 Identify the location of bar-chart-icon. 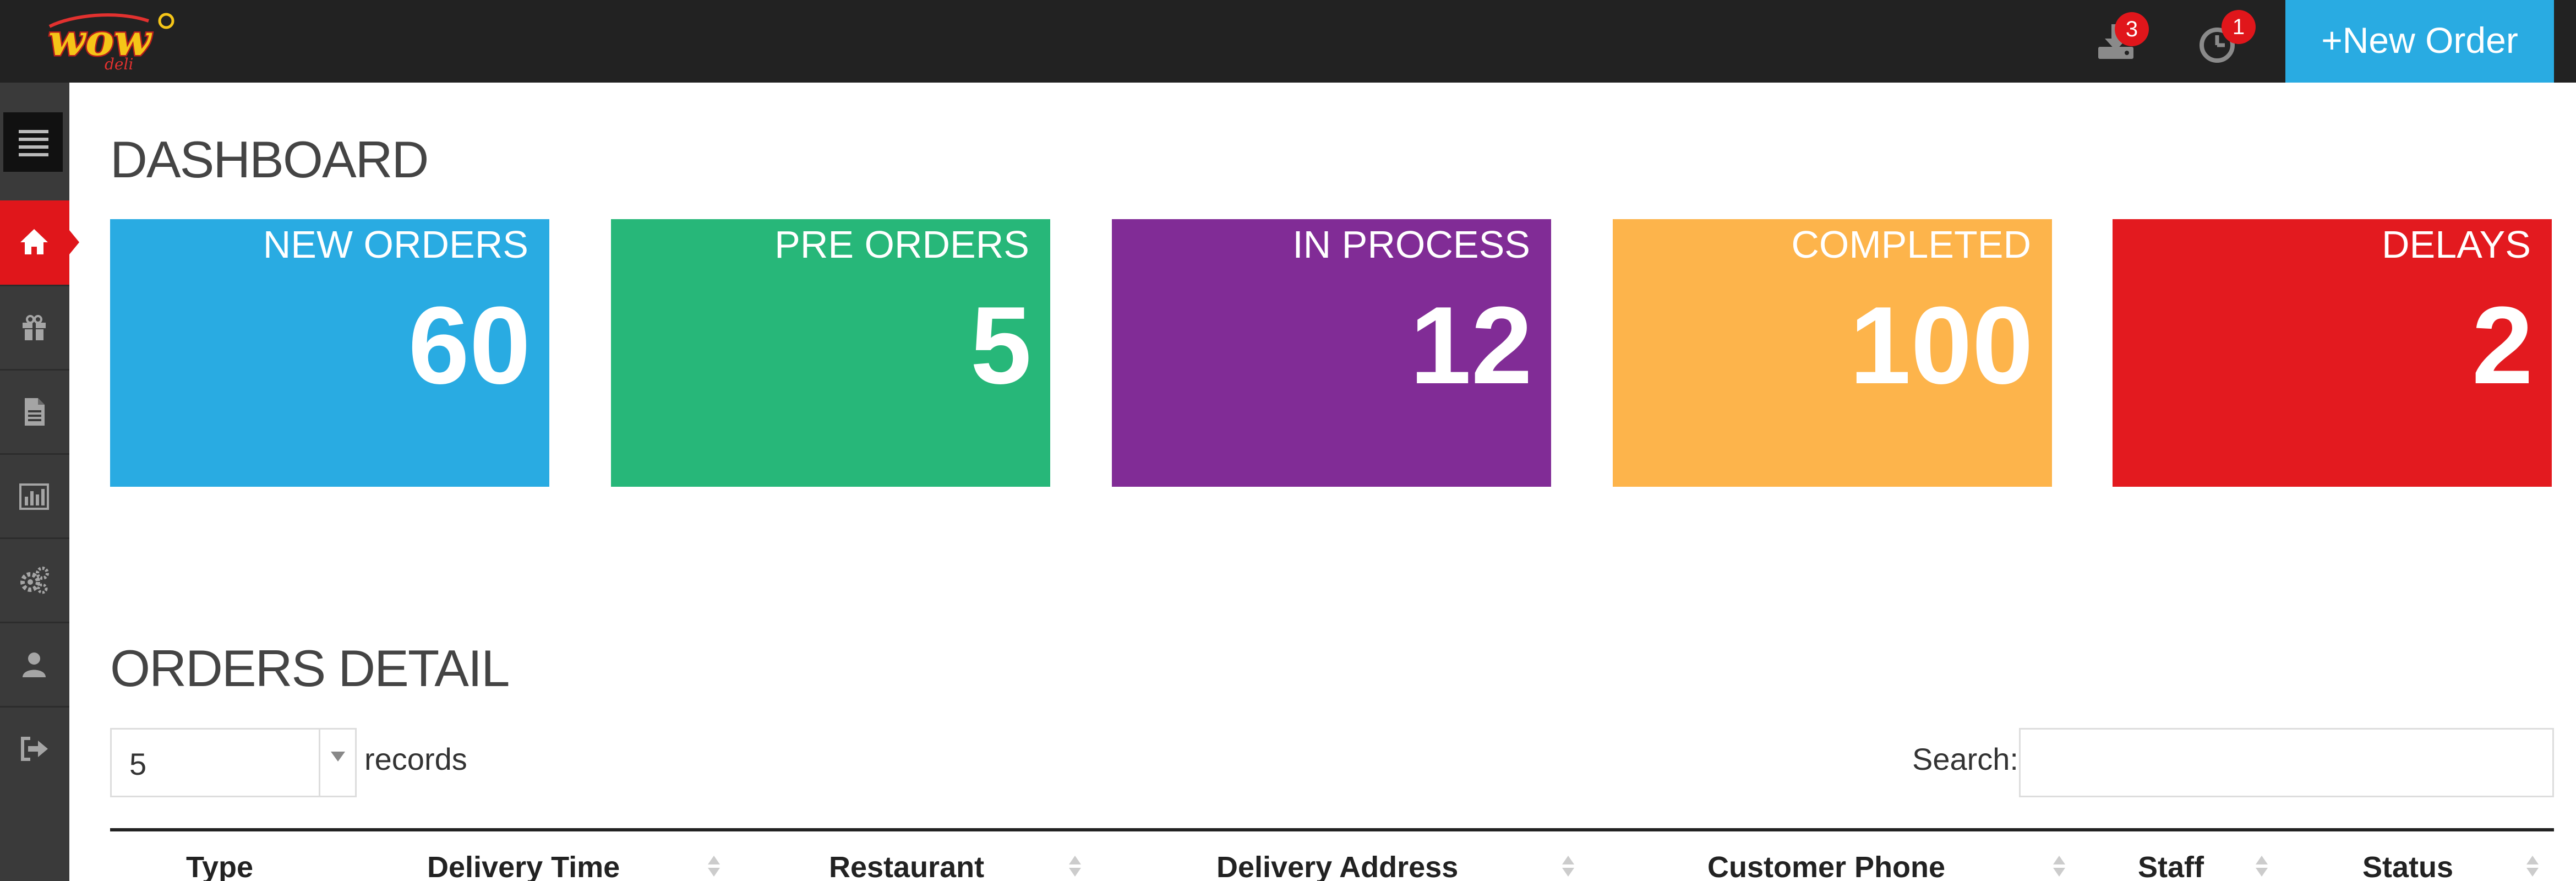
(34, 496).